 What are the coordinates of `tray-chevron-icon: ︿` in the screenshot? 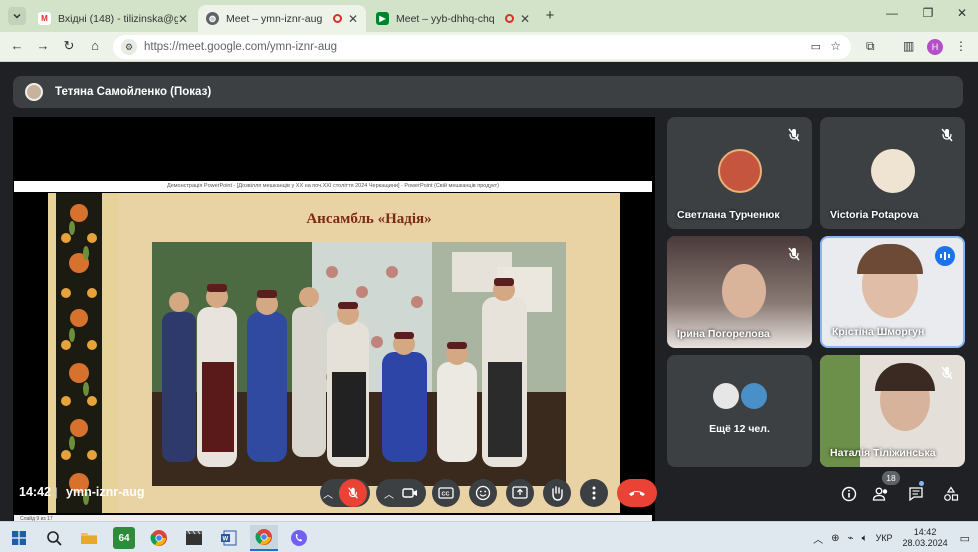 It's located at (818, 538).